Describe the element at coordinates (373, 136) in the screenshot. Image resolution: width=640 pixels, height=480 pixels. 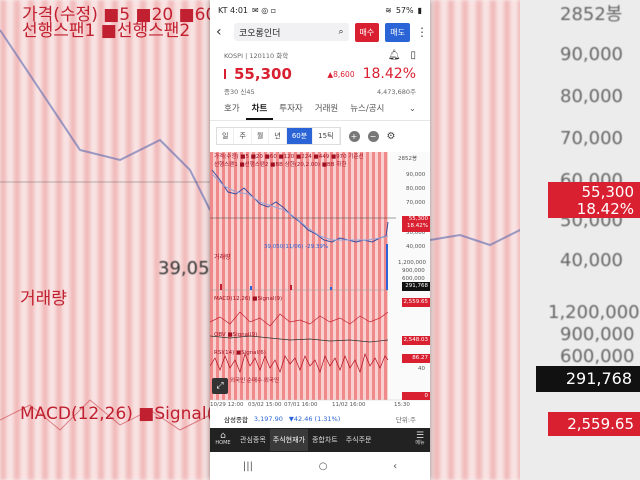
I see `zoom-out-icon: −` at that location.